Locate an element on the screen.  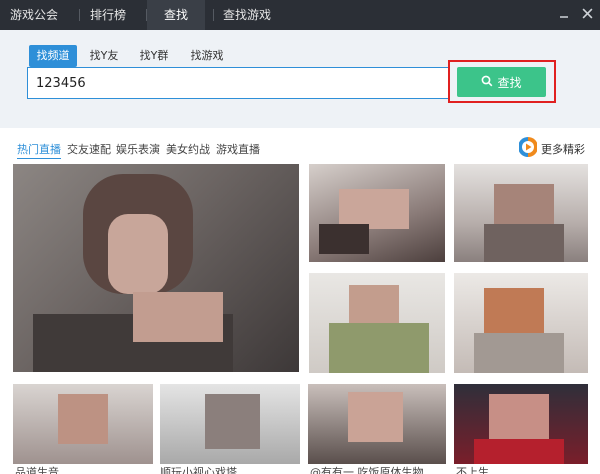
category-game-live: 游戏直播 is located at coordinates (238, 149).